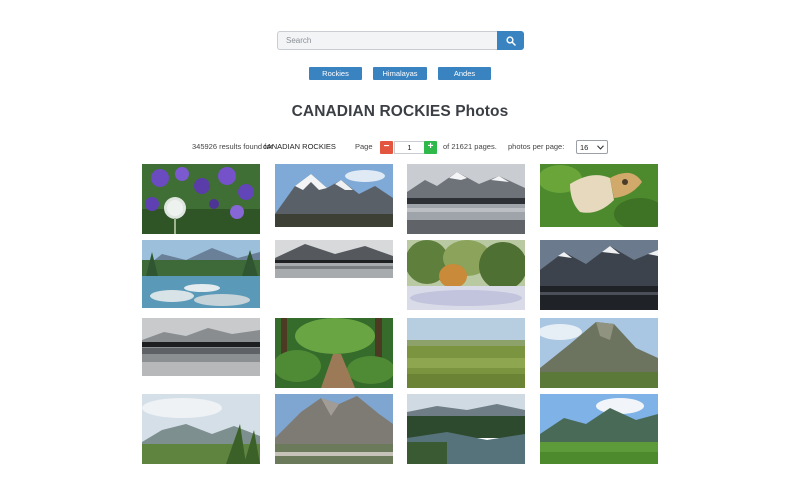  What do you see at coordinates (584, 147) in the screenshot?
I see `per-page-value: 16` at bounding box center [584, 147].